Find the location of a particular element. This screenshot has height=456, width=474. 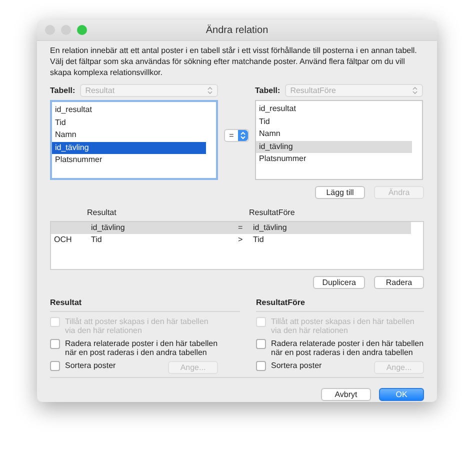

window-title: Ändra relation is located at coordinates (237, 30).